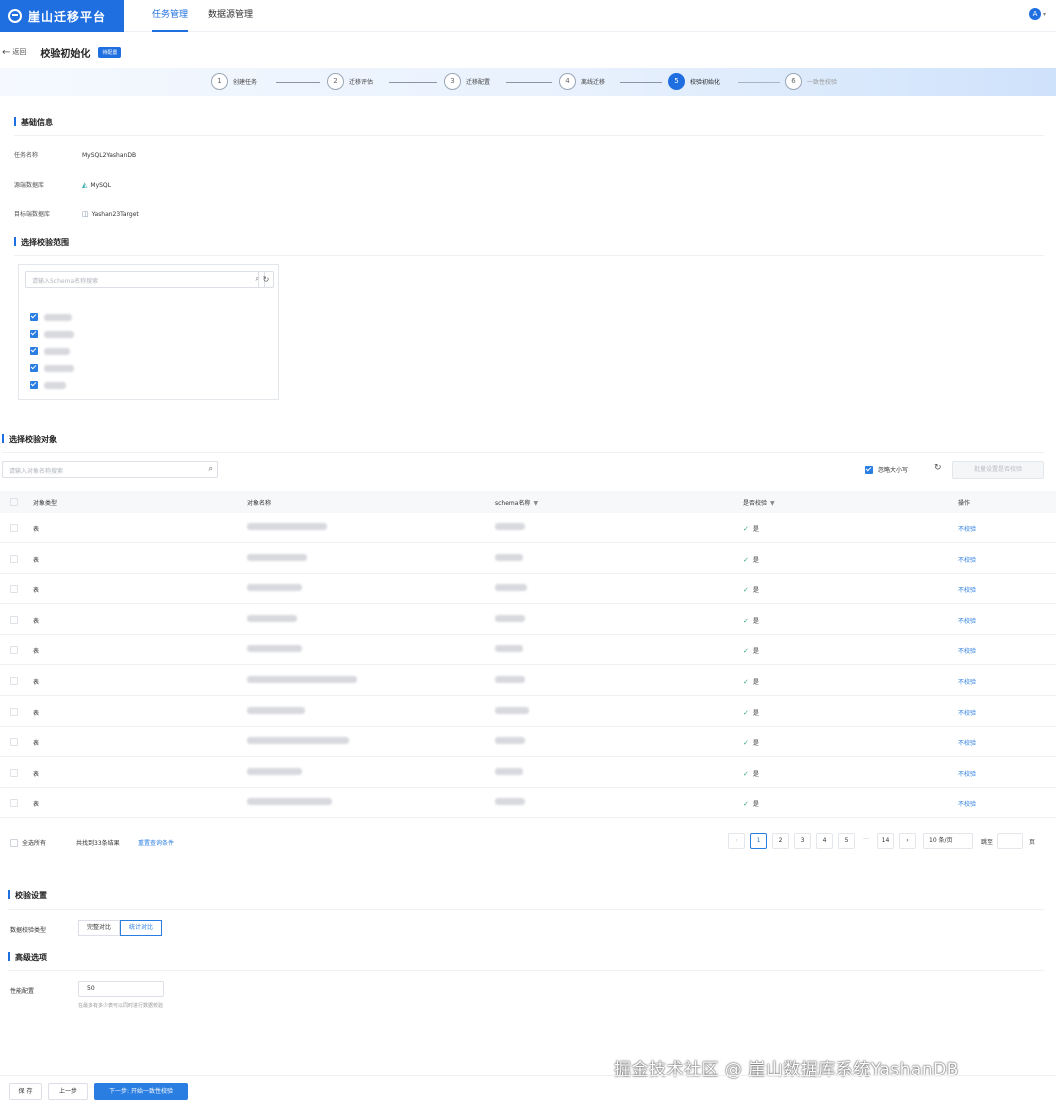 The image size is (1056, 1106). Describe the element at coordinates (998, 470) in the screenshot. I see `batch-set-verify-button: 批量设置是否校验` at that location.